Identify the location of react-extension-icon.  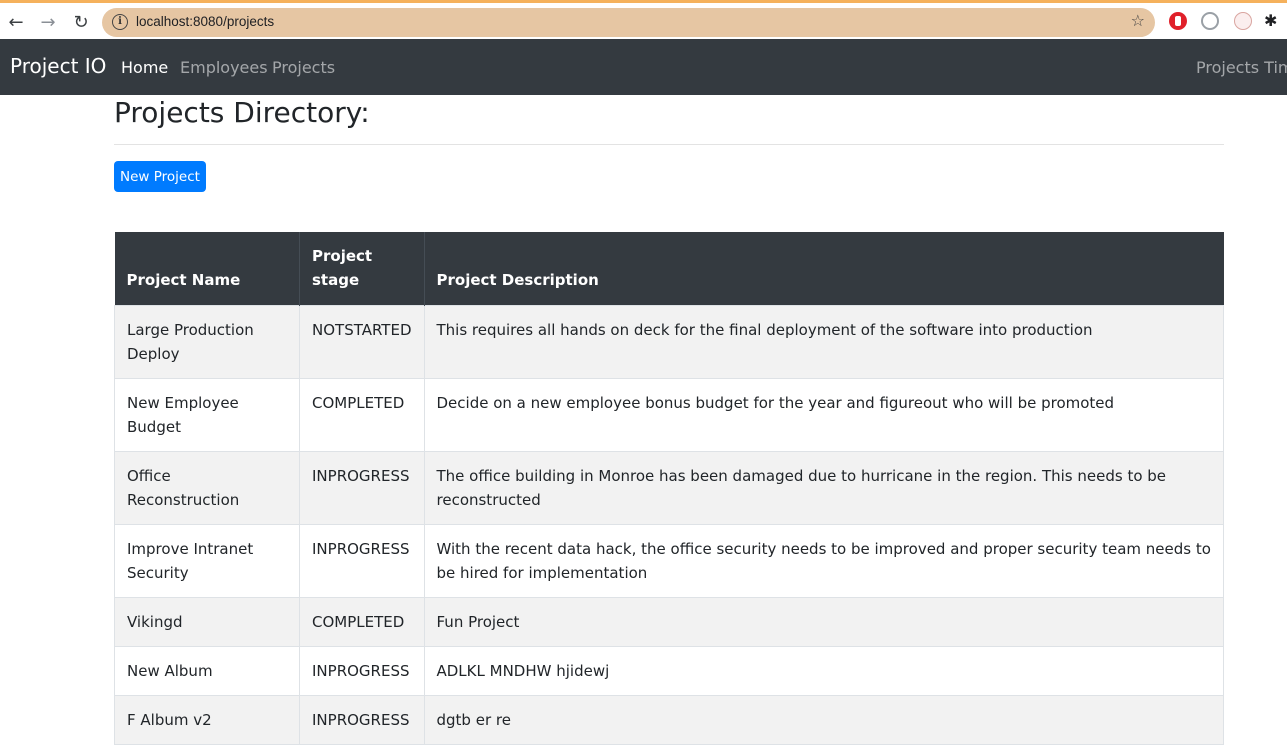
(1243, 21).